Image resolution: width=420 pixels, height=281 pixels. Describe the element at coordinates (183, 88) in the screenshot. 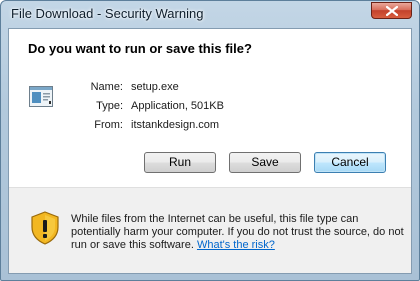

I see `file-name-row: Name: setup.exe` at that location.